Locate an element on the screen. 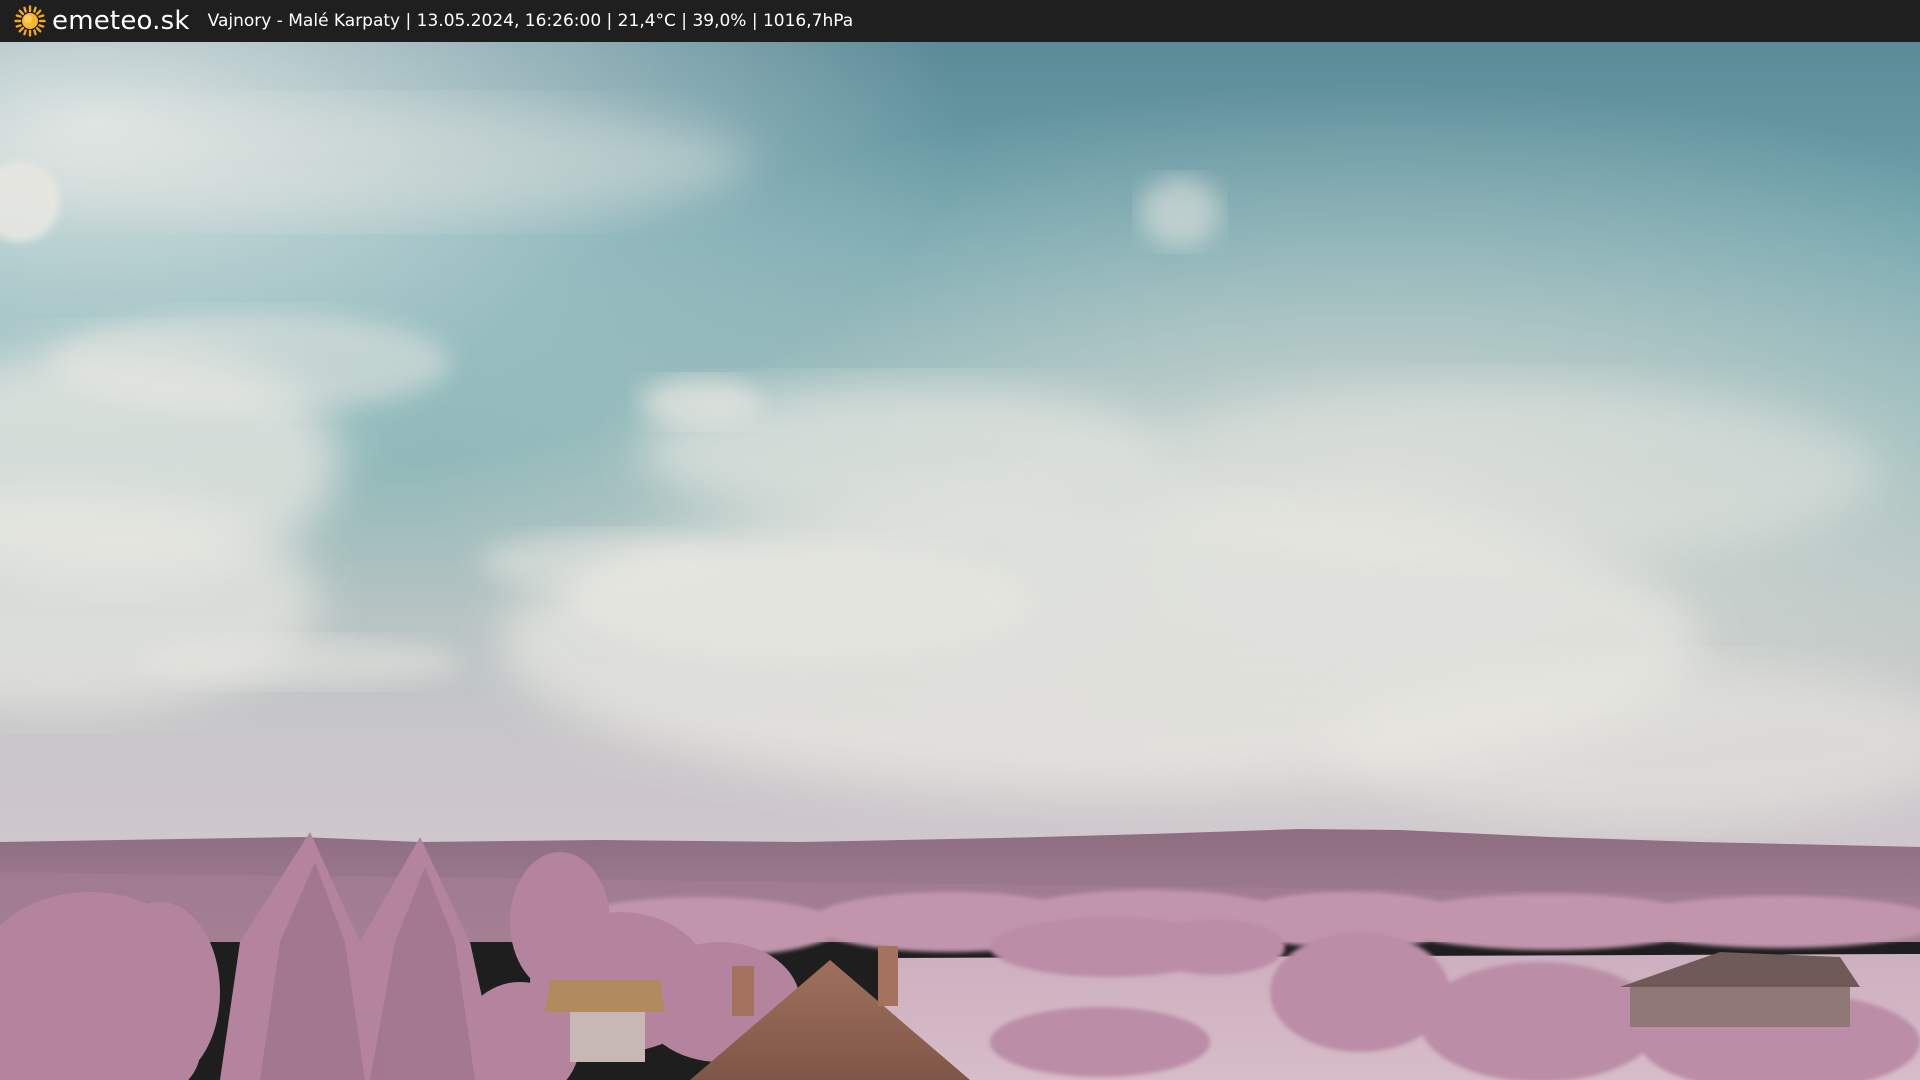 The image size is (1920, 1080). sun-icon is located at coordinates (30, 21).